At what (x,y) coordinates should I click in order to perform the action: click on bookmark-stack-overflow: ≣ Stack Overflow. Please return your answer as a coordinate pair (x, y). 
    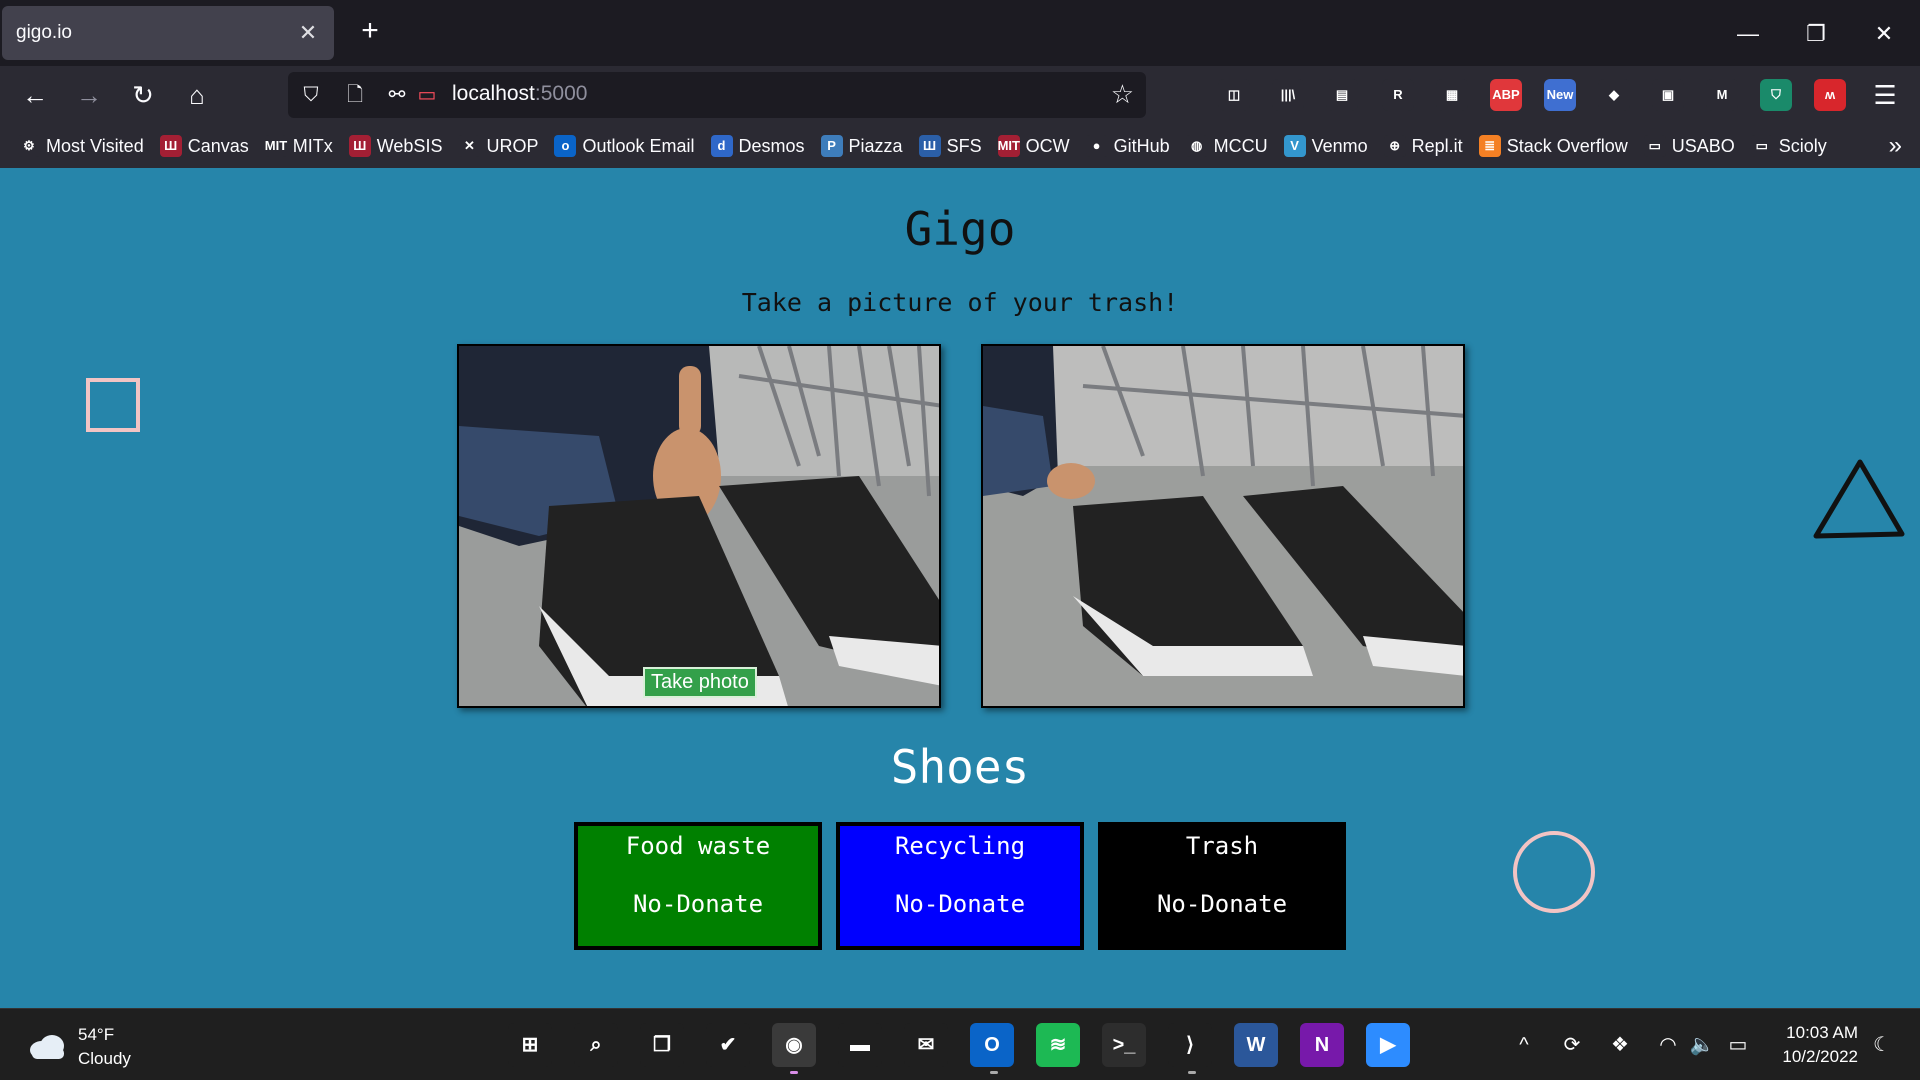
    Looking at the image, I should click on (1553, 146).